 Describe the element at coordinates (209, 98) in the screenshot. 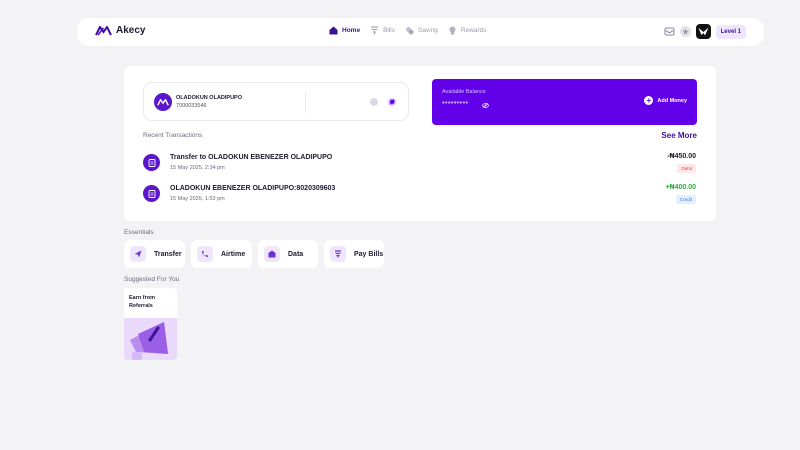

I see `account-name: OLADOKUN OLADIPUPO` at that location.